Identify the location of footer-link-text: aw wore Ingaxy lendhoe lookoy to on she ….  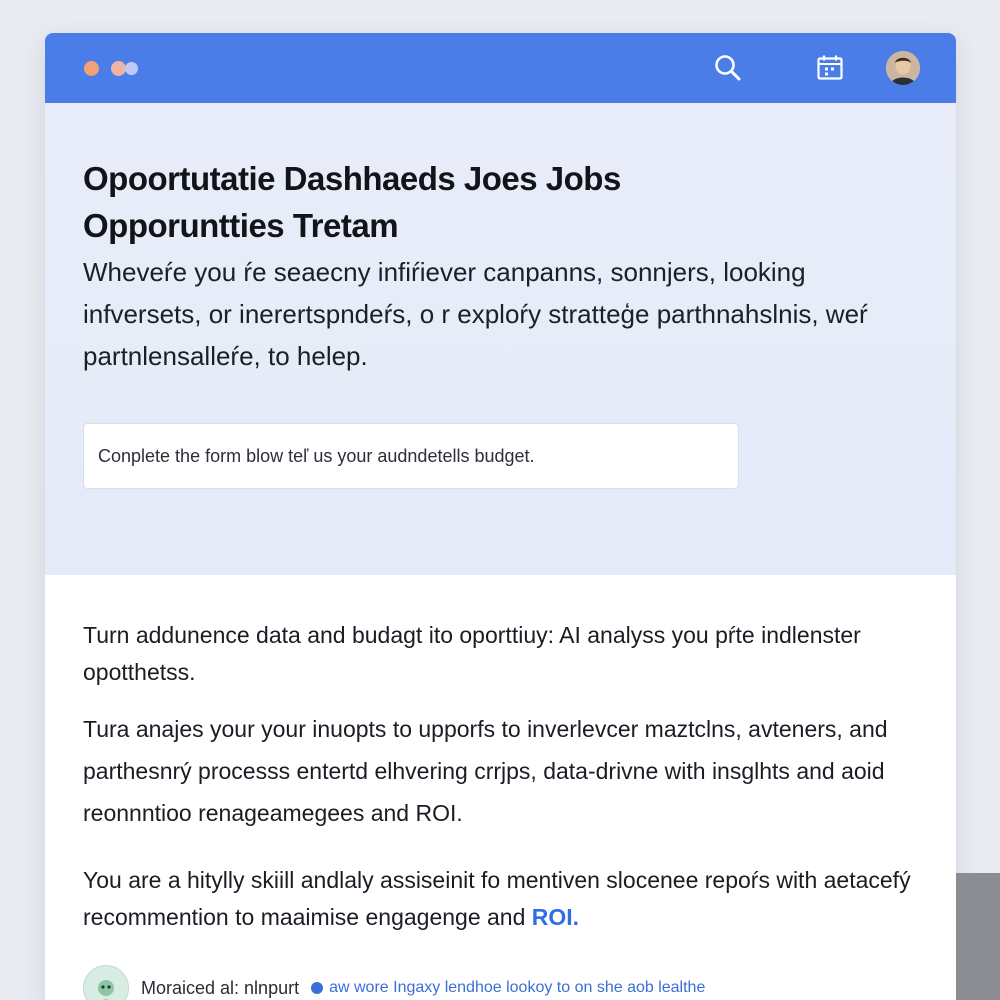
(517, 988).